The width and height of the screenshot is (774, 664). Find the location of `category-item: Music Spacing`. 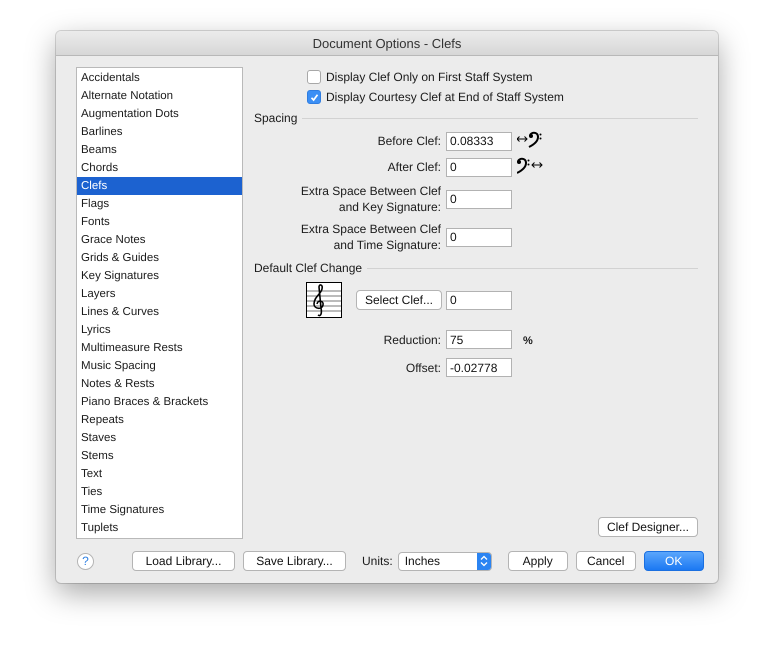

category-item: Music Spacing is located at coordinates (159, 366).